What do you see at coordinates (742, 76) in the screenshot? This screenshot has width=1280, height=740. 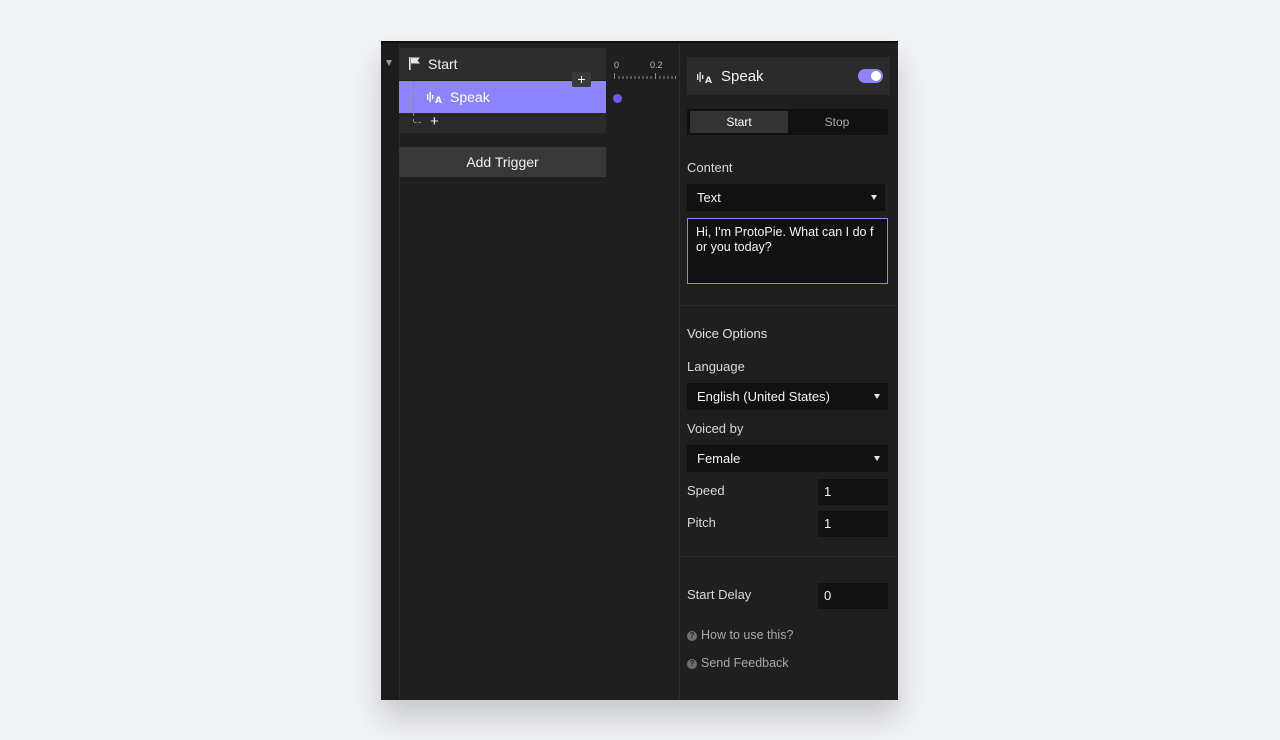 I see `response-title: Speak` at bounding box center [742, 76].